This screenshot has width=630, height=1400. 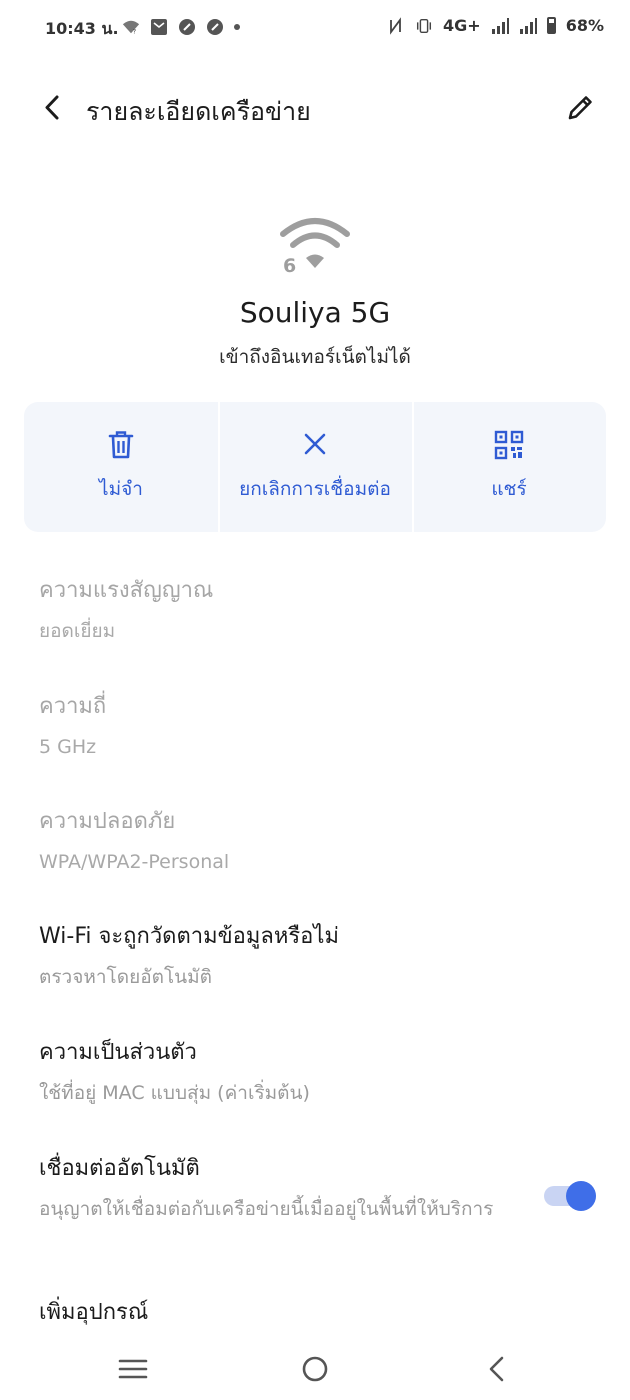 What do you see at coordinates (315, 247) in the screenshot?
I see `wifi-6-icon: 6` at bounding box center [315, 247].